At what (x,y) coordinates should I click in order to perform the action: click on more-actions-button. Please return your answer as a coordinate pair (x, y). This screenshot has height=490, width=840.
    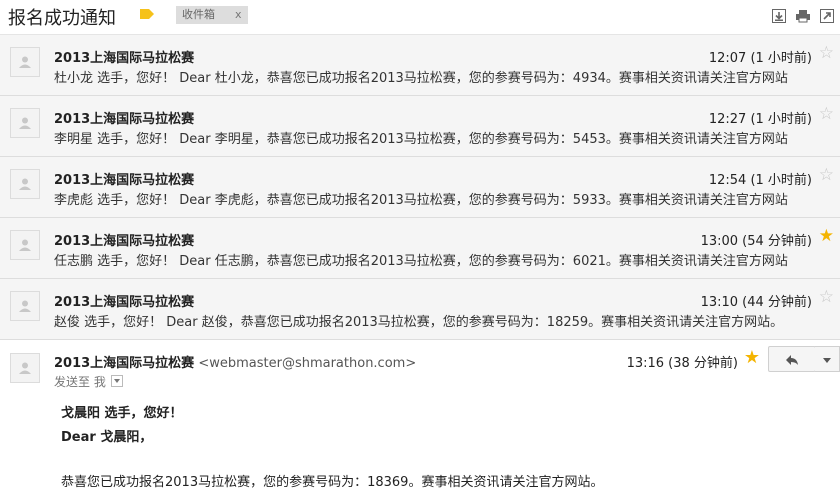
    Looking at the image, I should click on (827, 359).